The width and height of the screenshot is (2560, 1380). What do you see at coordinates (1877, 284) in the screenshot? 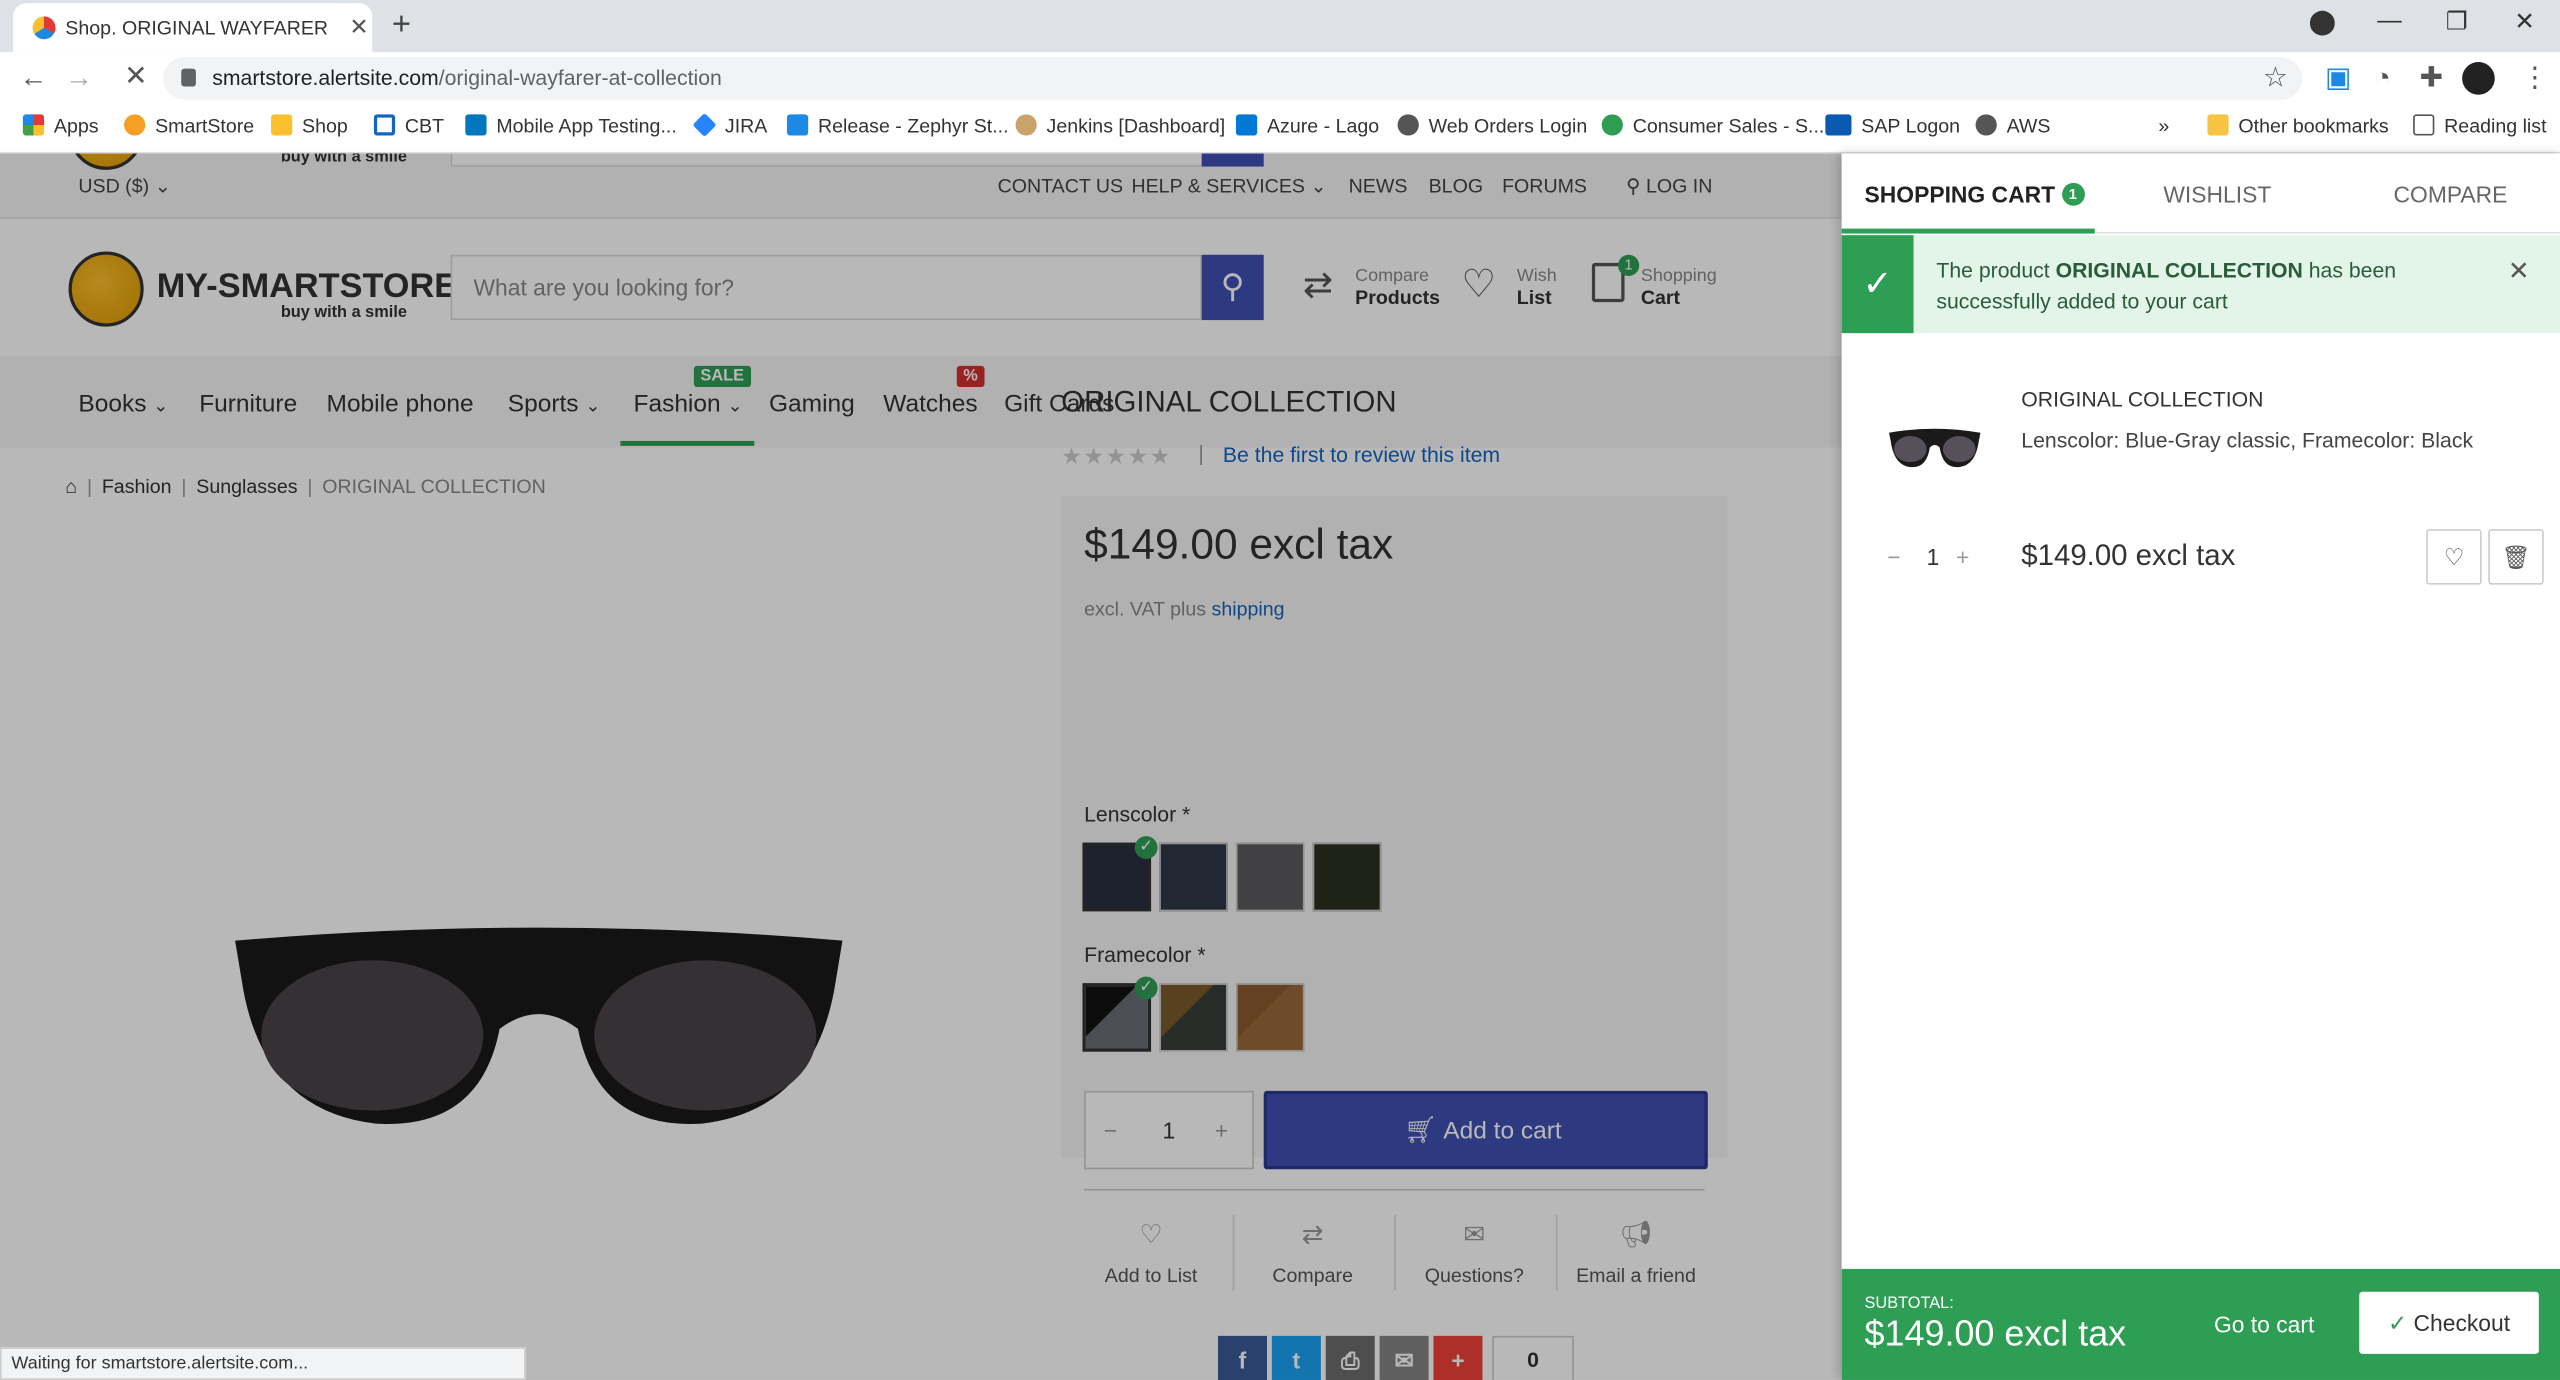
I see `checkmark-icon: ✓` at bounding box center [1877, 284].